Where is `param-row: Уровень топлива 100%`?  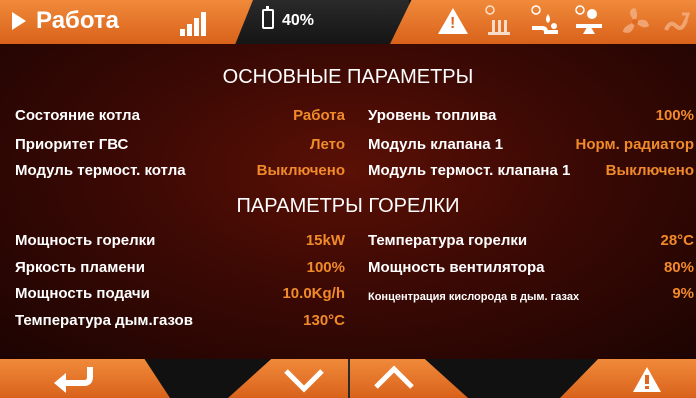
param-row: Уровень топлива 100% is located at coordinates (531, 115).